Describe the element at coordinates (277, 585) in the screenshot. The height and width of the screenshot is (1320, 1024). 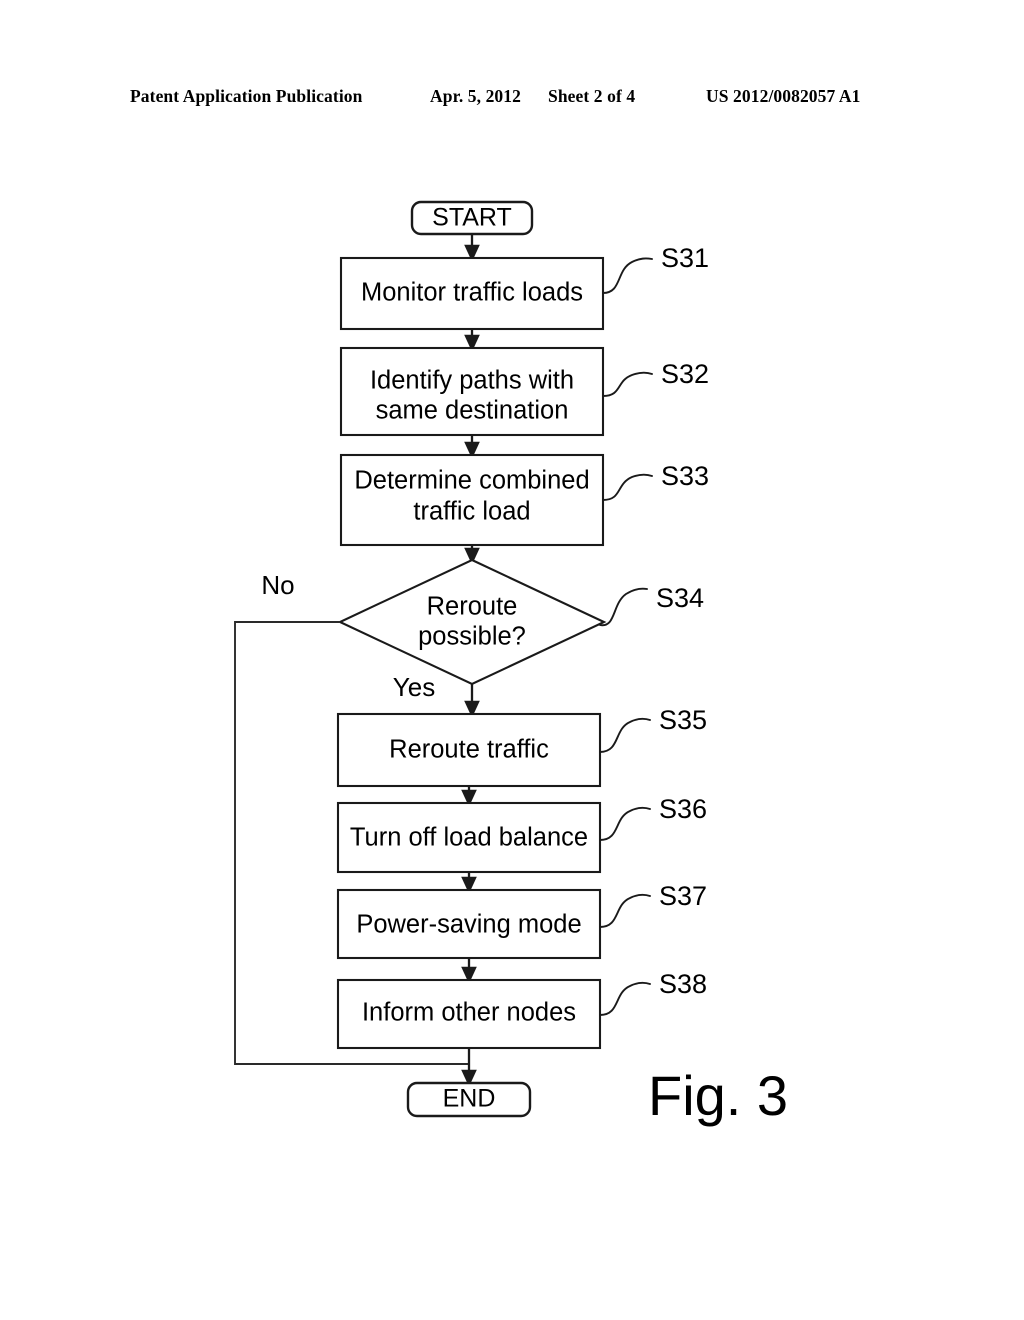
I see `branch-label-no: No` at that location.